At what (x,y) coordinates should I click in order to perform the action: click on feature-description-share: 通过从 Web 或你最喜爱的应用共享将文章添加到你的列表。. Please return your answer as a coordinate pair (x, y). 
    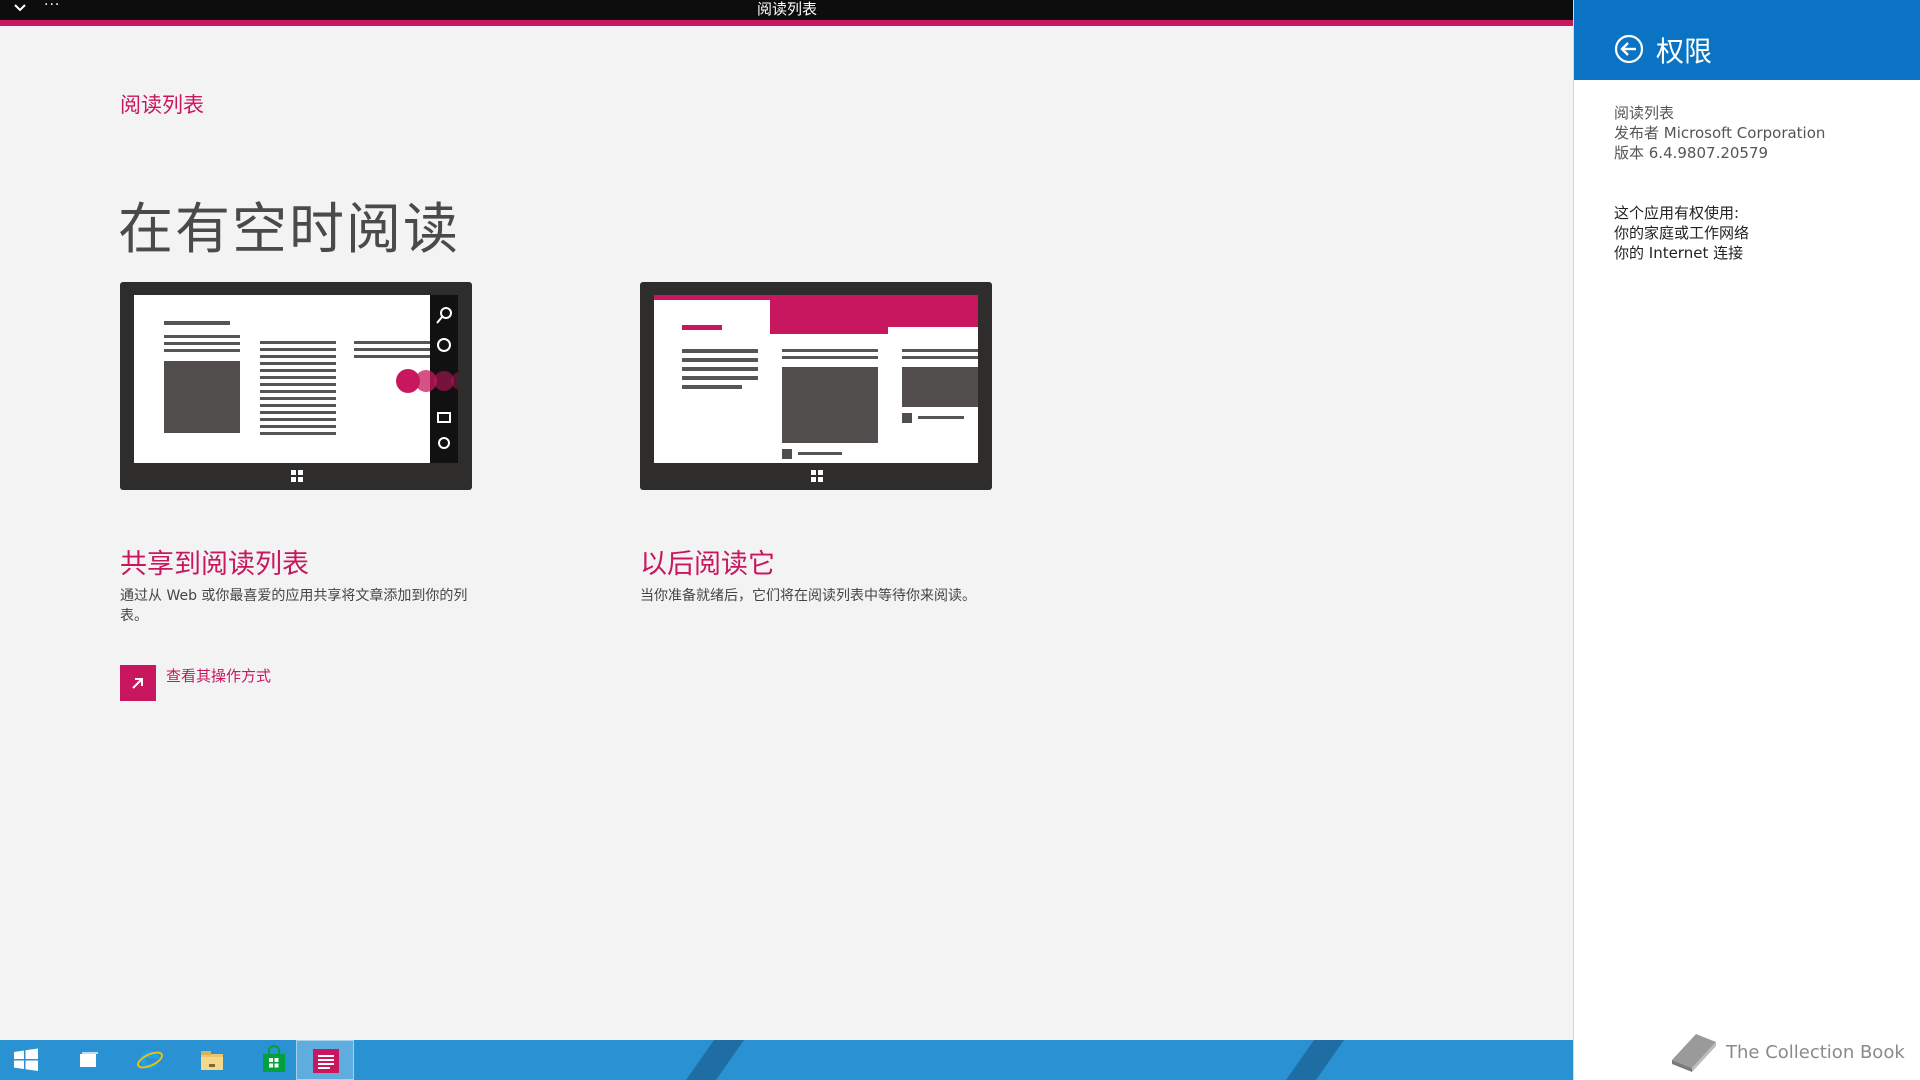
    Looking at the image, I should click on (294, 606).